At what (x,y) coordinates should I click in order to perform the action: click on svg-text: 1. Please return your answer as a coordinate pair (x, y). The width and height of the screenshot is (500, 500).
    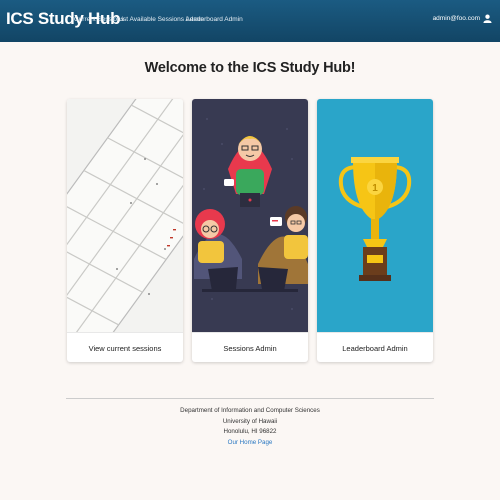
    Looking at the image, I should click on (375, 188).